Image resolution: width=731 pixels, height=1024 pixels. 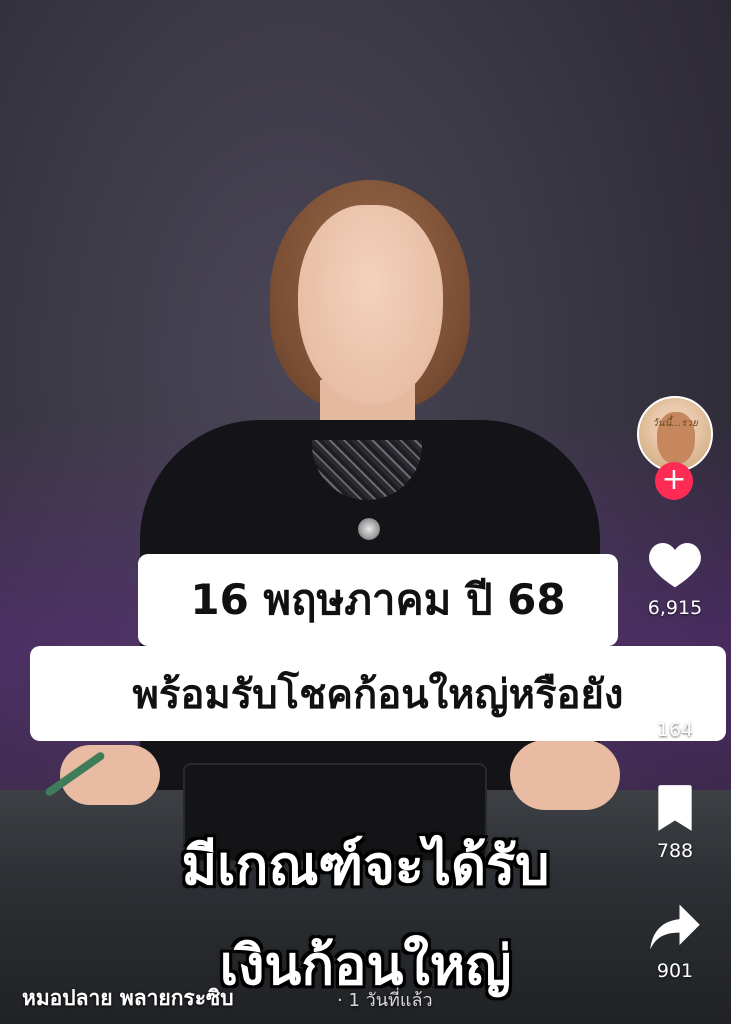 What do you see at coordinates (675, 434) in the screenshot?
I see `creator-avatar: วันนี้...รวย` at bounding box center [675, 434].